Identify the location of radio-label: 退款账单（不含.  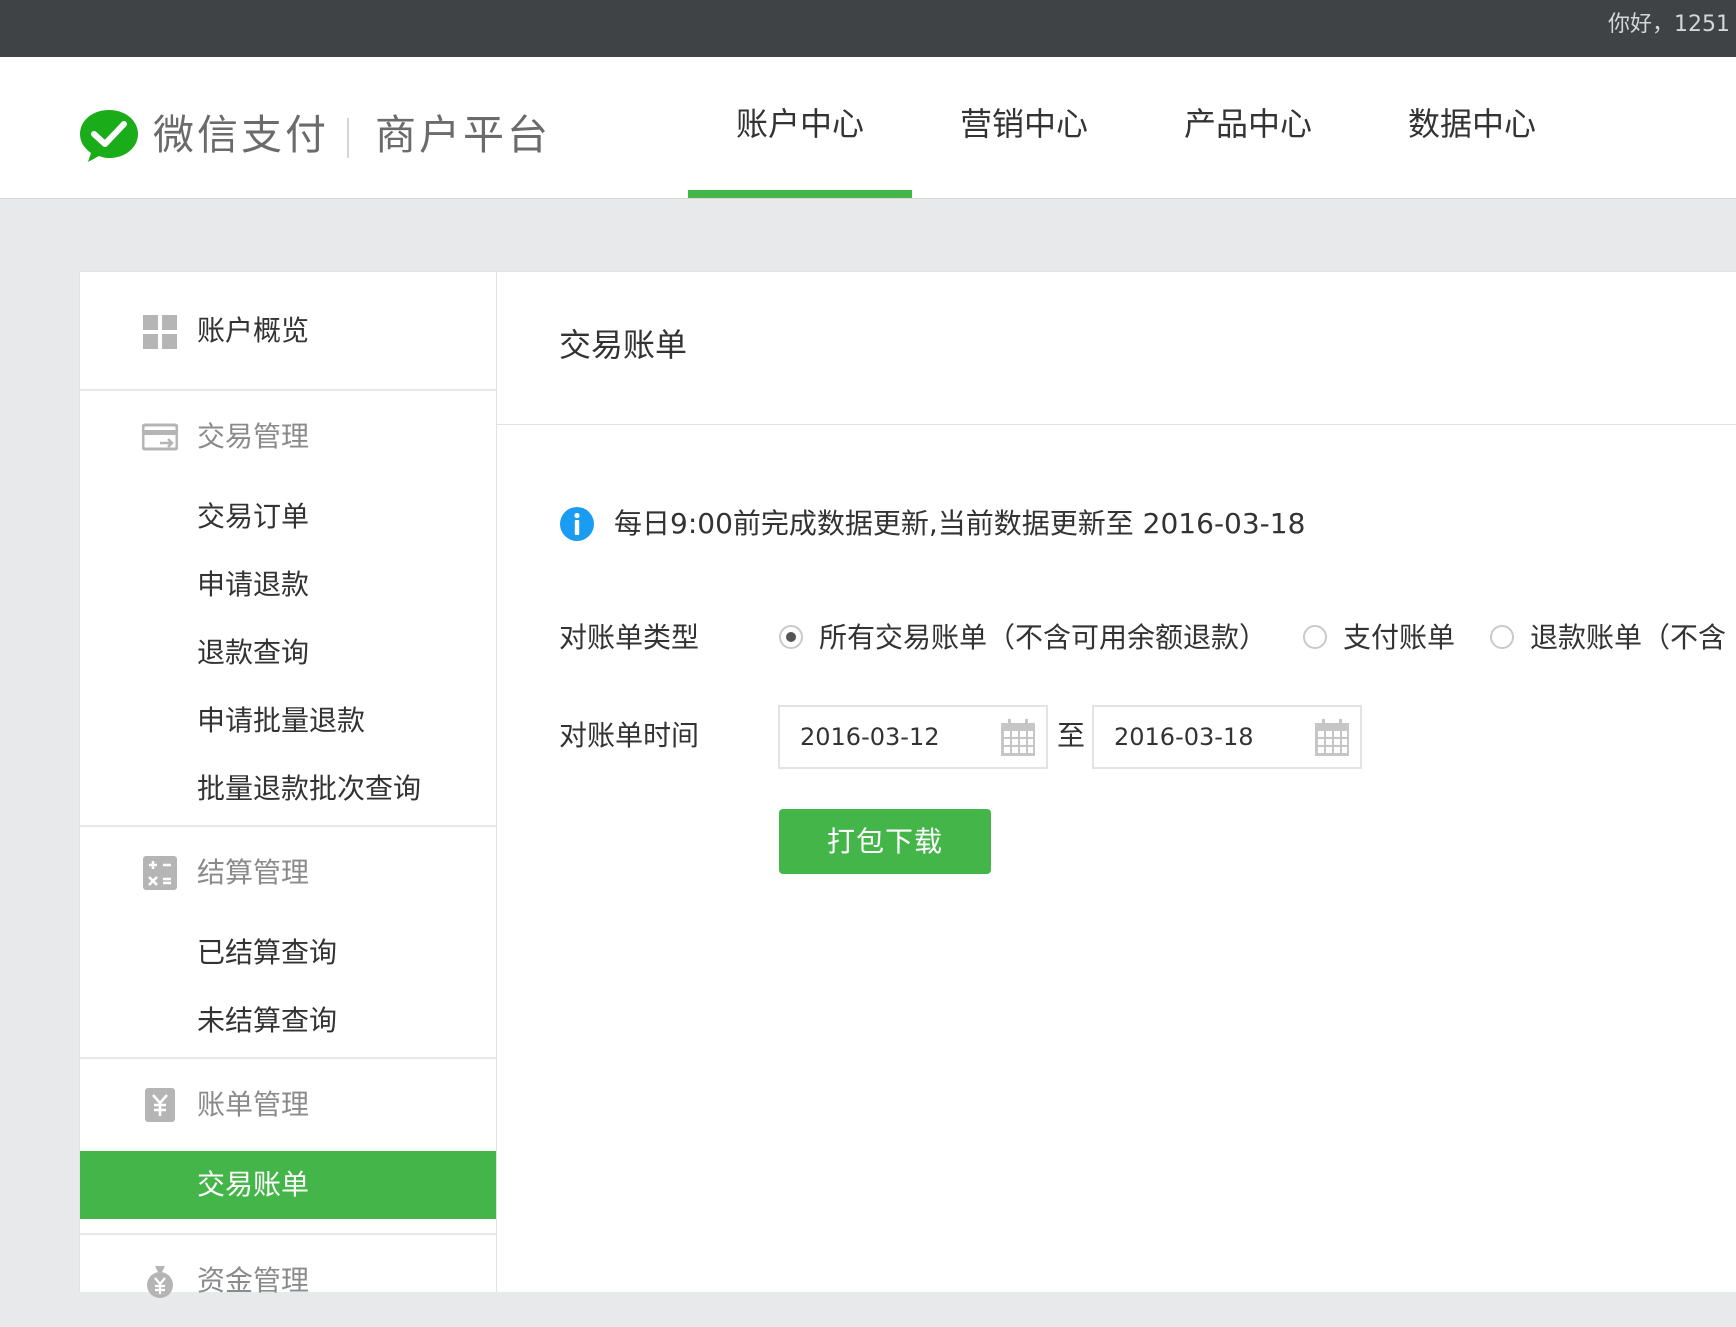
(1628, 637).